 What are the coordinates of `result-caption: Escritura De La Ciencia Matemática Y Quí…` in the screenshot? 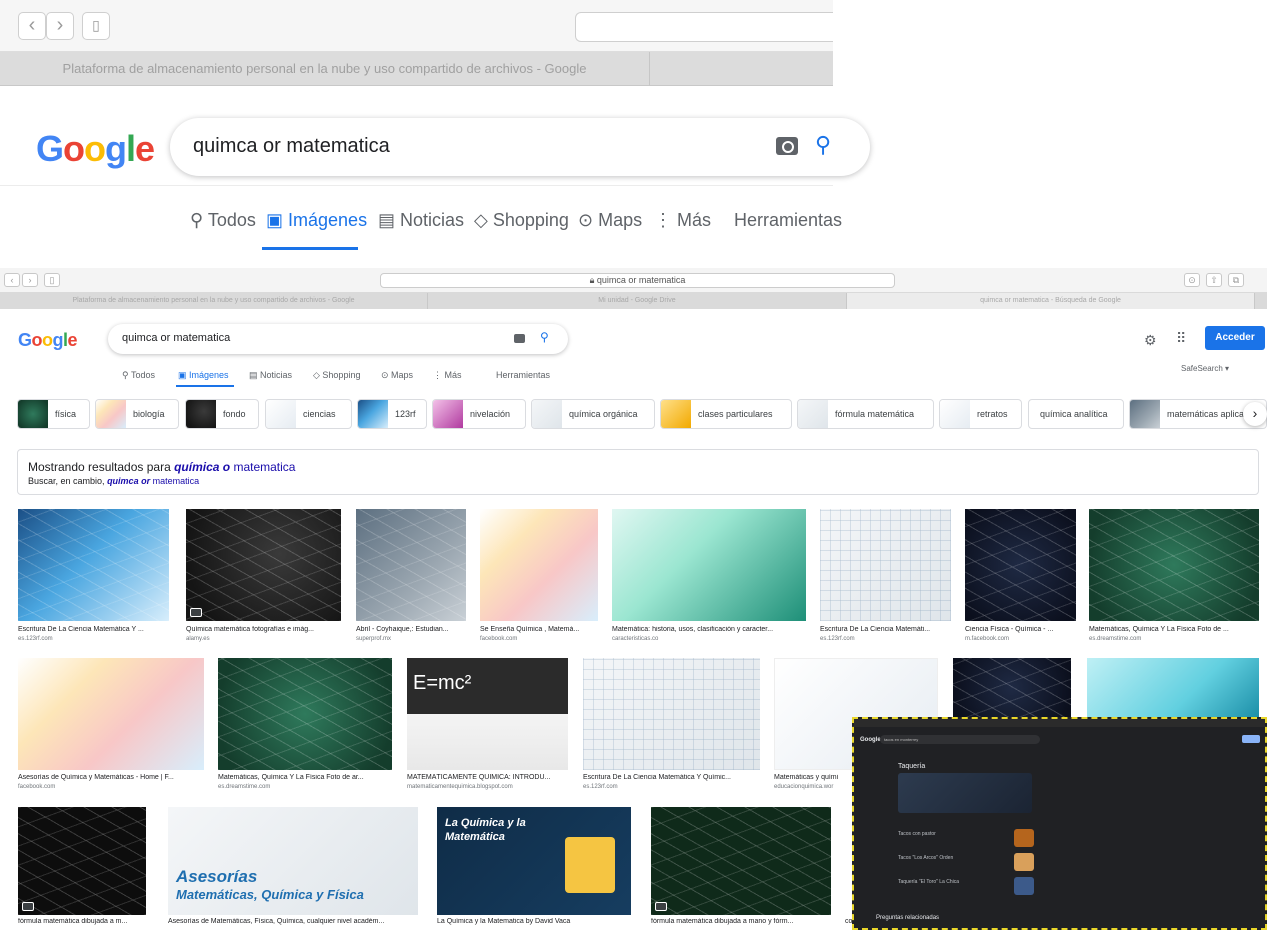 It's located at (671, 777).